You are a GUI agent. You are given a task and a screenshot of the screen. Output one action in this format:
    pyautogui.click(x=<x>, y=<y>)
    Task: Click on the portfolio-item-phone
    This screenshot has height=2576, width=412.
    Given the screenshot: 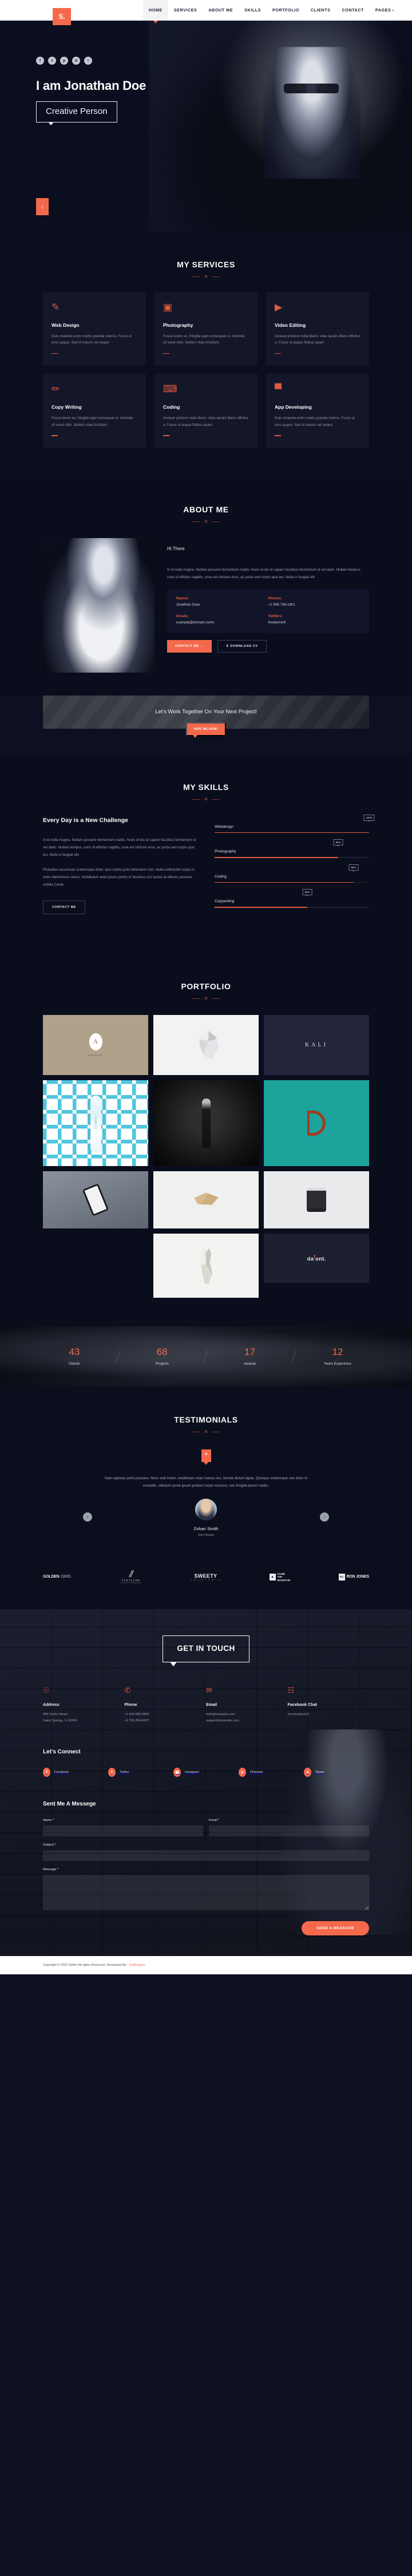 What is the action you would take?
    pyautogui.click(x=95, y=1199)
    